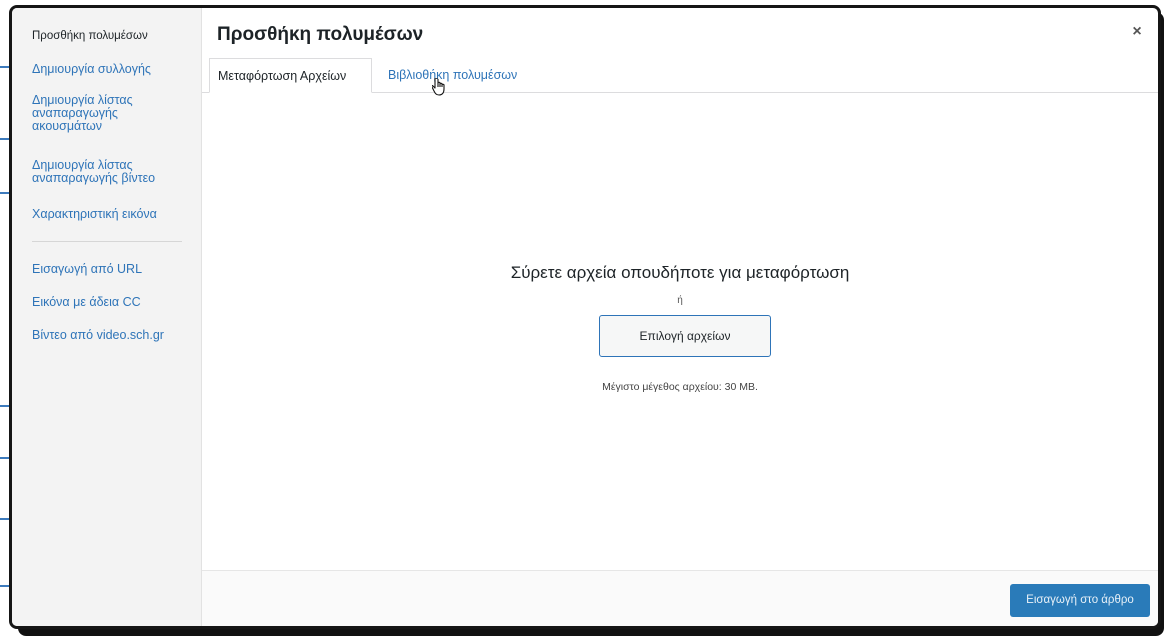  What do you see at coordinates (112, 36) in the screenshot?
I see `sidebar-item-add-media: Προσθήκη πολυμέσων` at bounding box center [112, 36].